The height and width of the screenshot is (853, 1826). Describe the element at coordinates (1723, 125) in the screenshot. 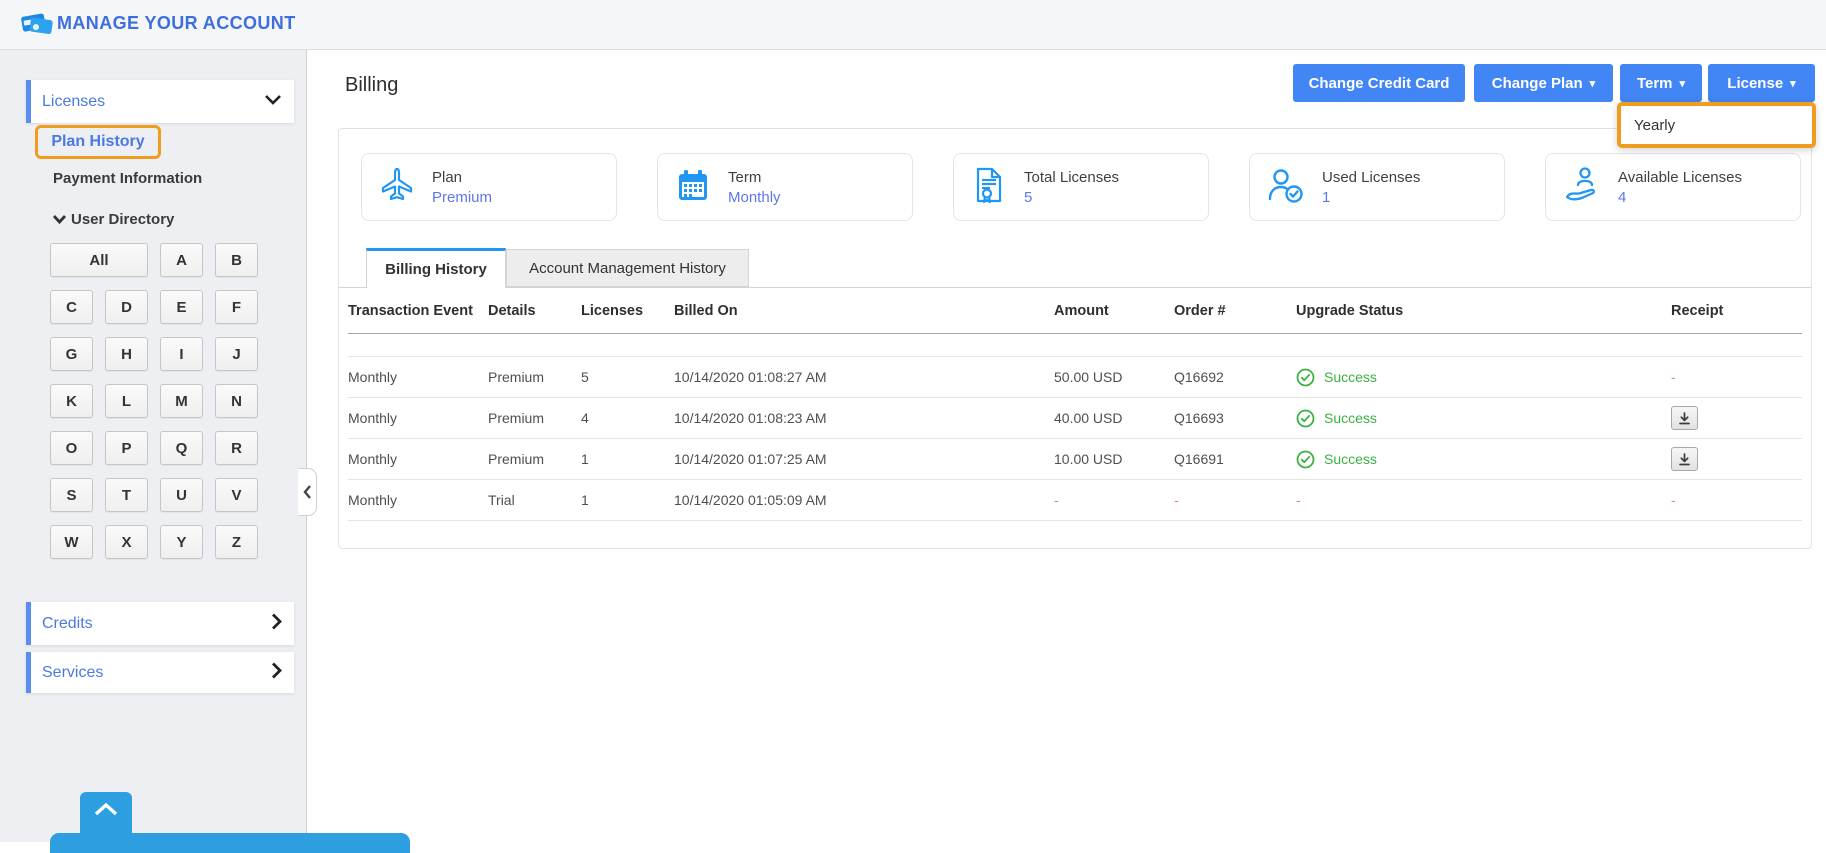

I see `dropdown-option-yearly: Yearly` at that location.